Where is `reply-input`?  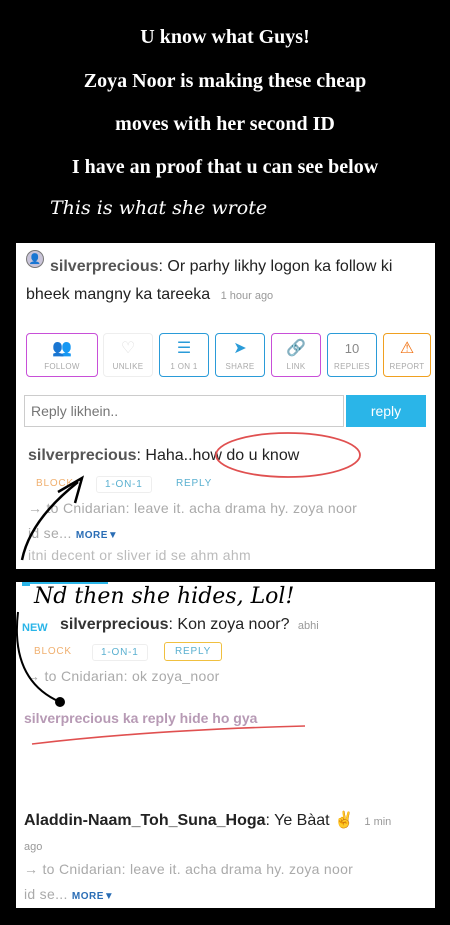 reply-input is located at coordinates (184, 411).